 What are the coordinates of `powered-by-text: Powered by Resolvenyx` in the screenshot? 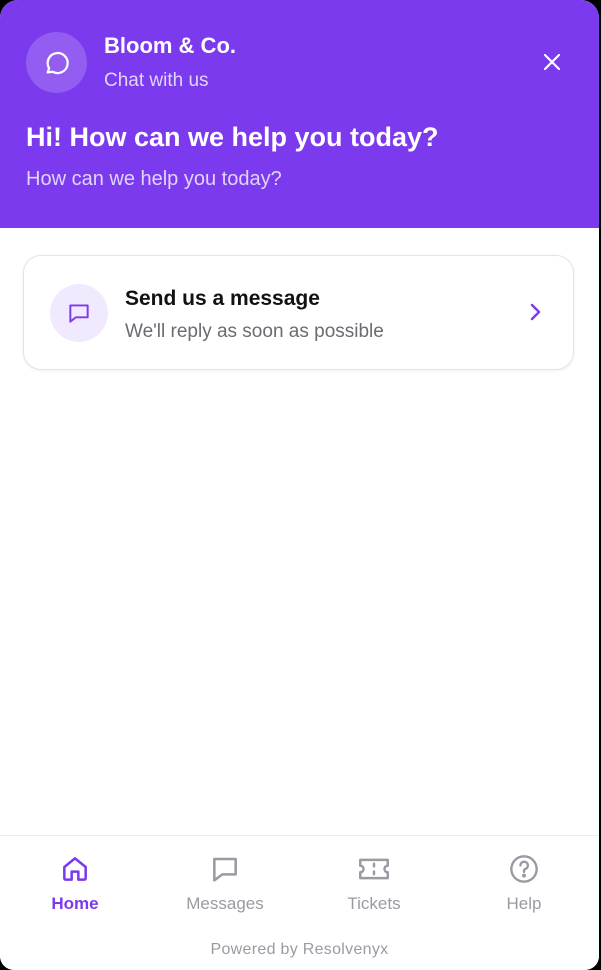 It's located at (299, 949).